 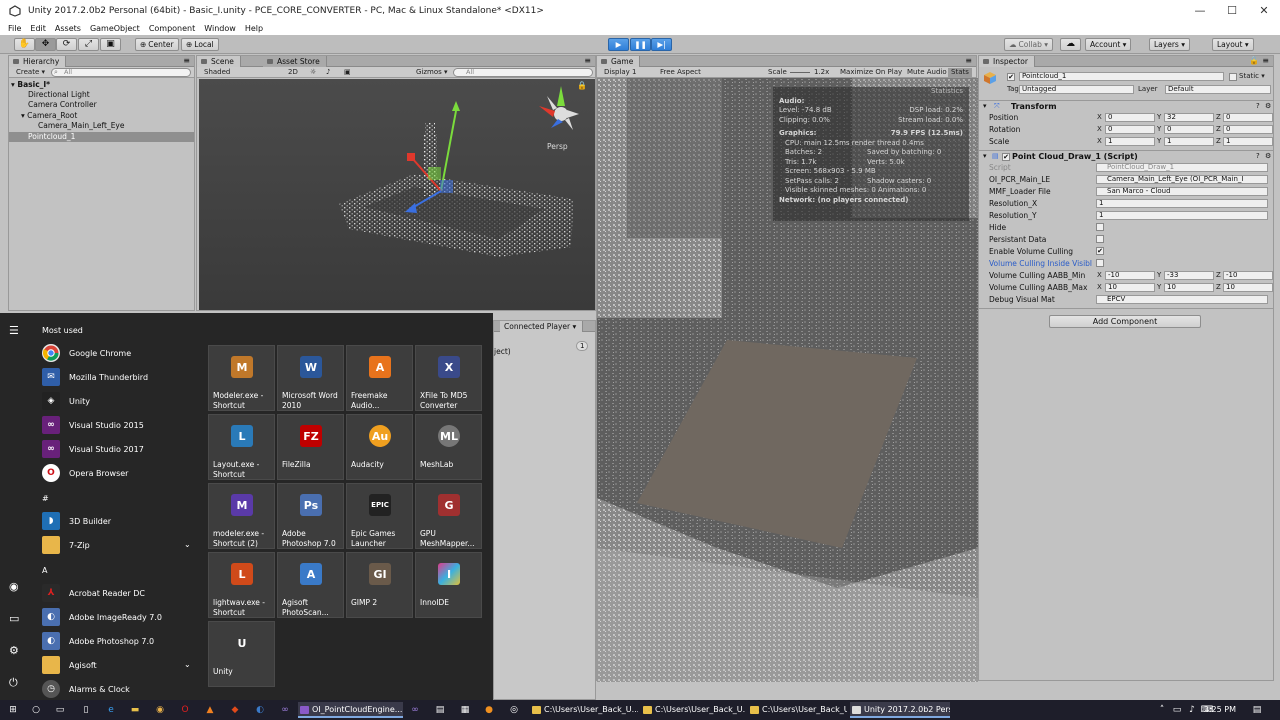 I want to click on layer-dropdown: Default, so click(x=1218, y=89).